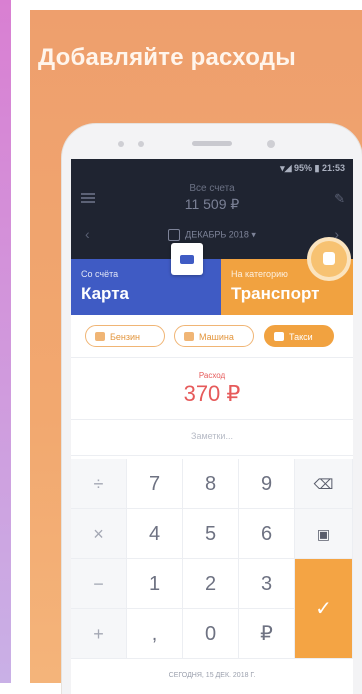 This screenshot has height=694, width=362. What do you see at coordinates (259, 274) in the screenshot?
I see `to-category-caption: На категорию` at bounding box center [259, 274].